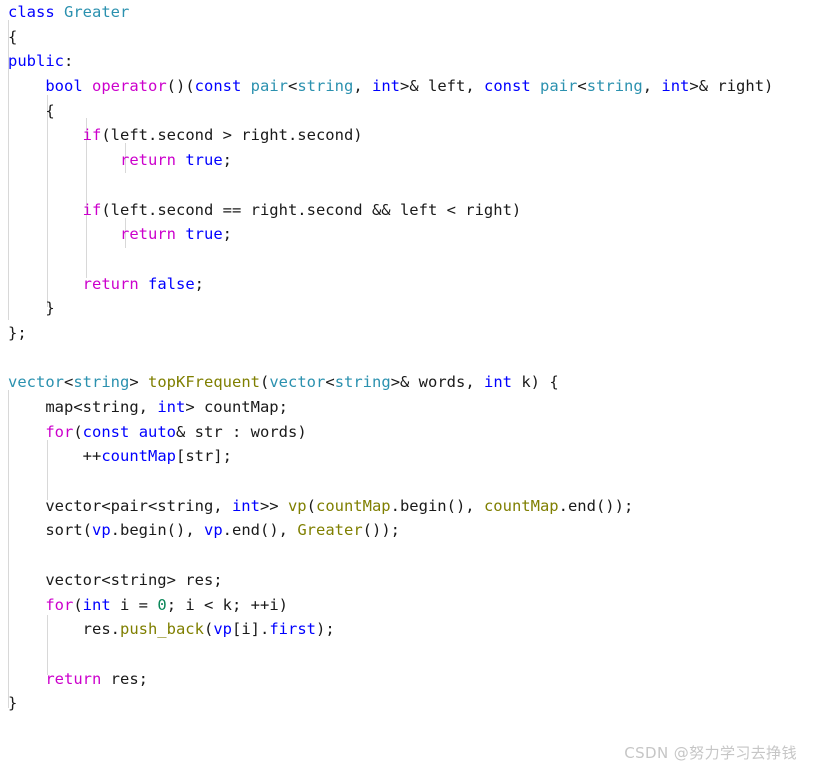 The width and height of the screenshot is (815, 777). I want to click on code-line: public:, so click(407, 61).